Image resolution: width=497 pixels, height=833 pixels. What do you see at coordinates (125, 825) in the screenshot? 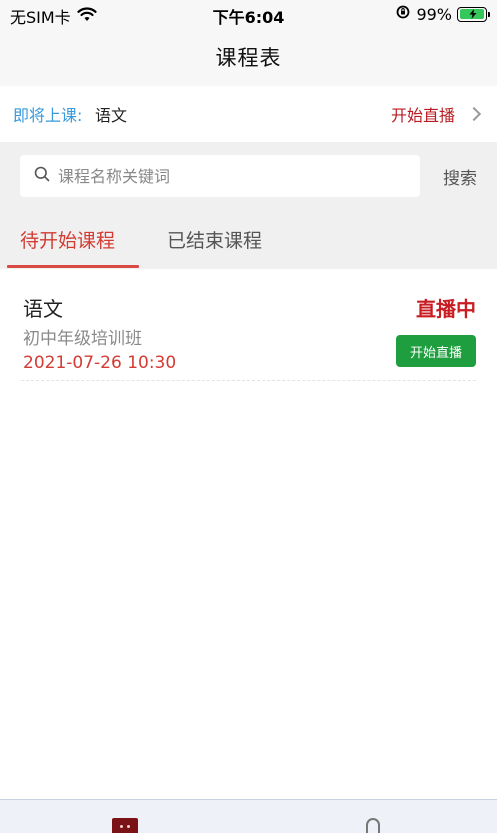
I see `schedule-tab-icon` at bounding box center [125, 825].